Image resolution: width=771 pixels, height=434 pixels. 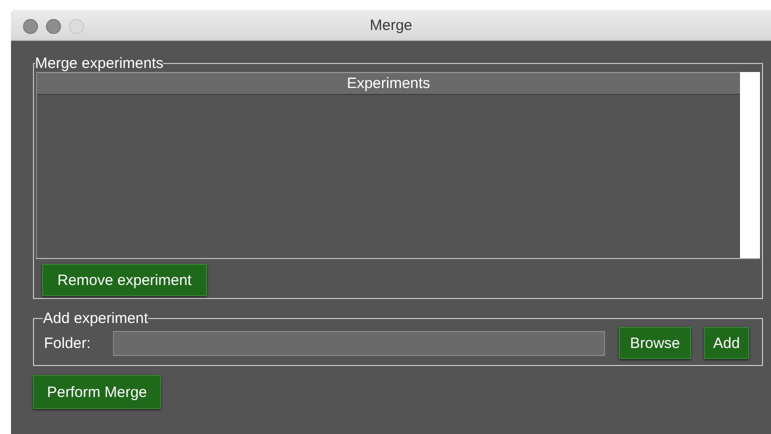 I want to click on remove-experiment-button: Remove experiment, so click(x=124, y=280).